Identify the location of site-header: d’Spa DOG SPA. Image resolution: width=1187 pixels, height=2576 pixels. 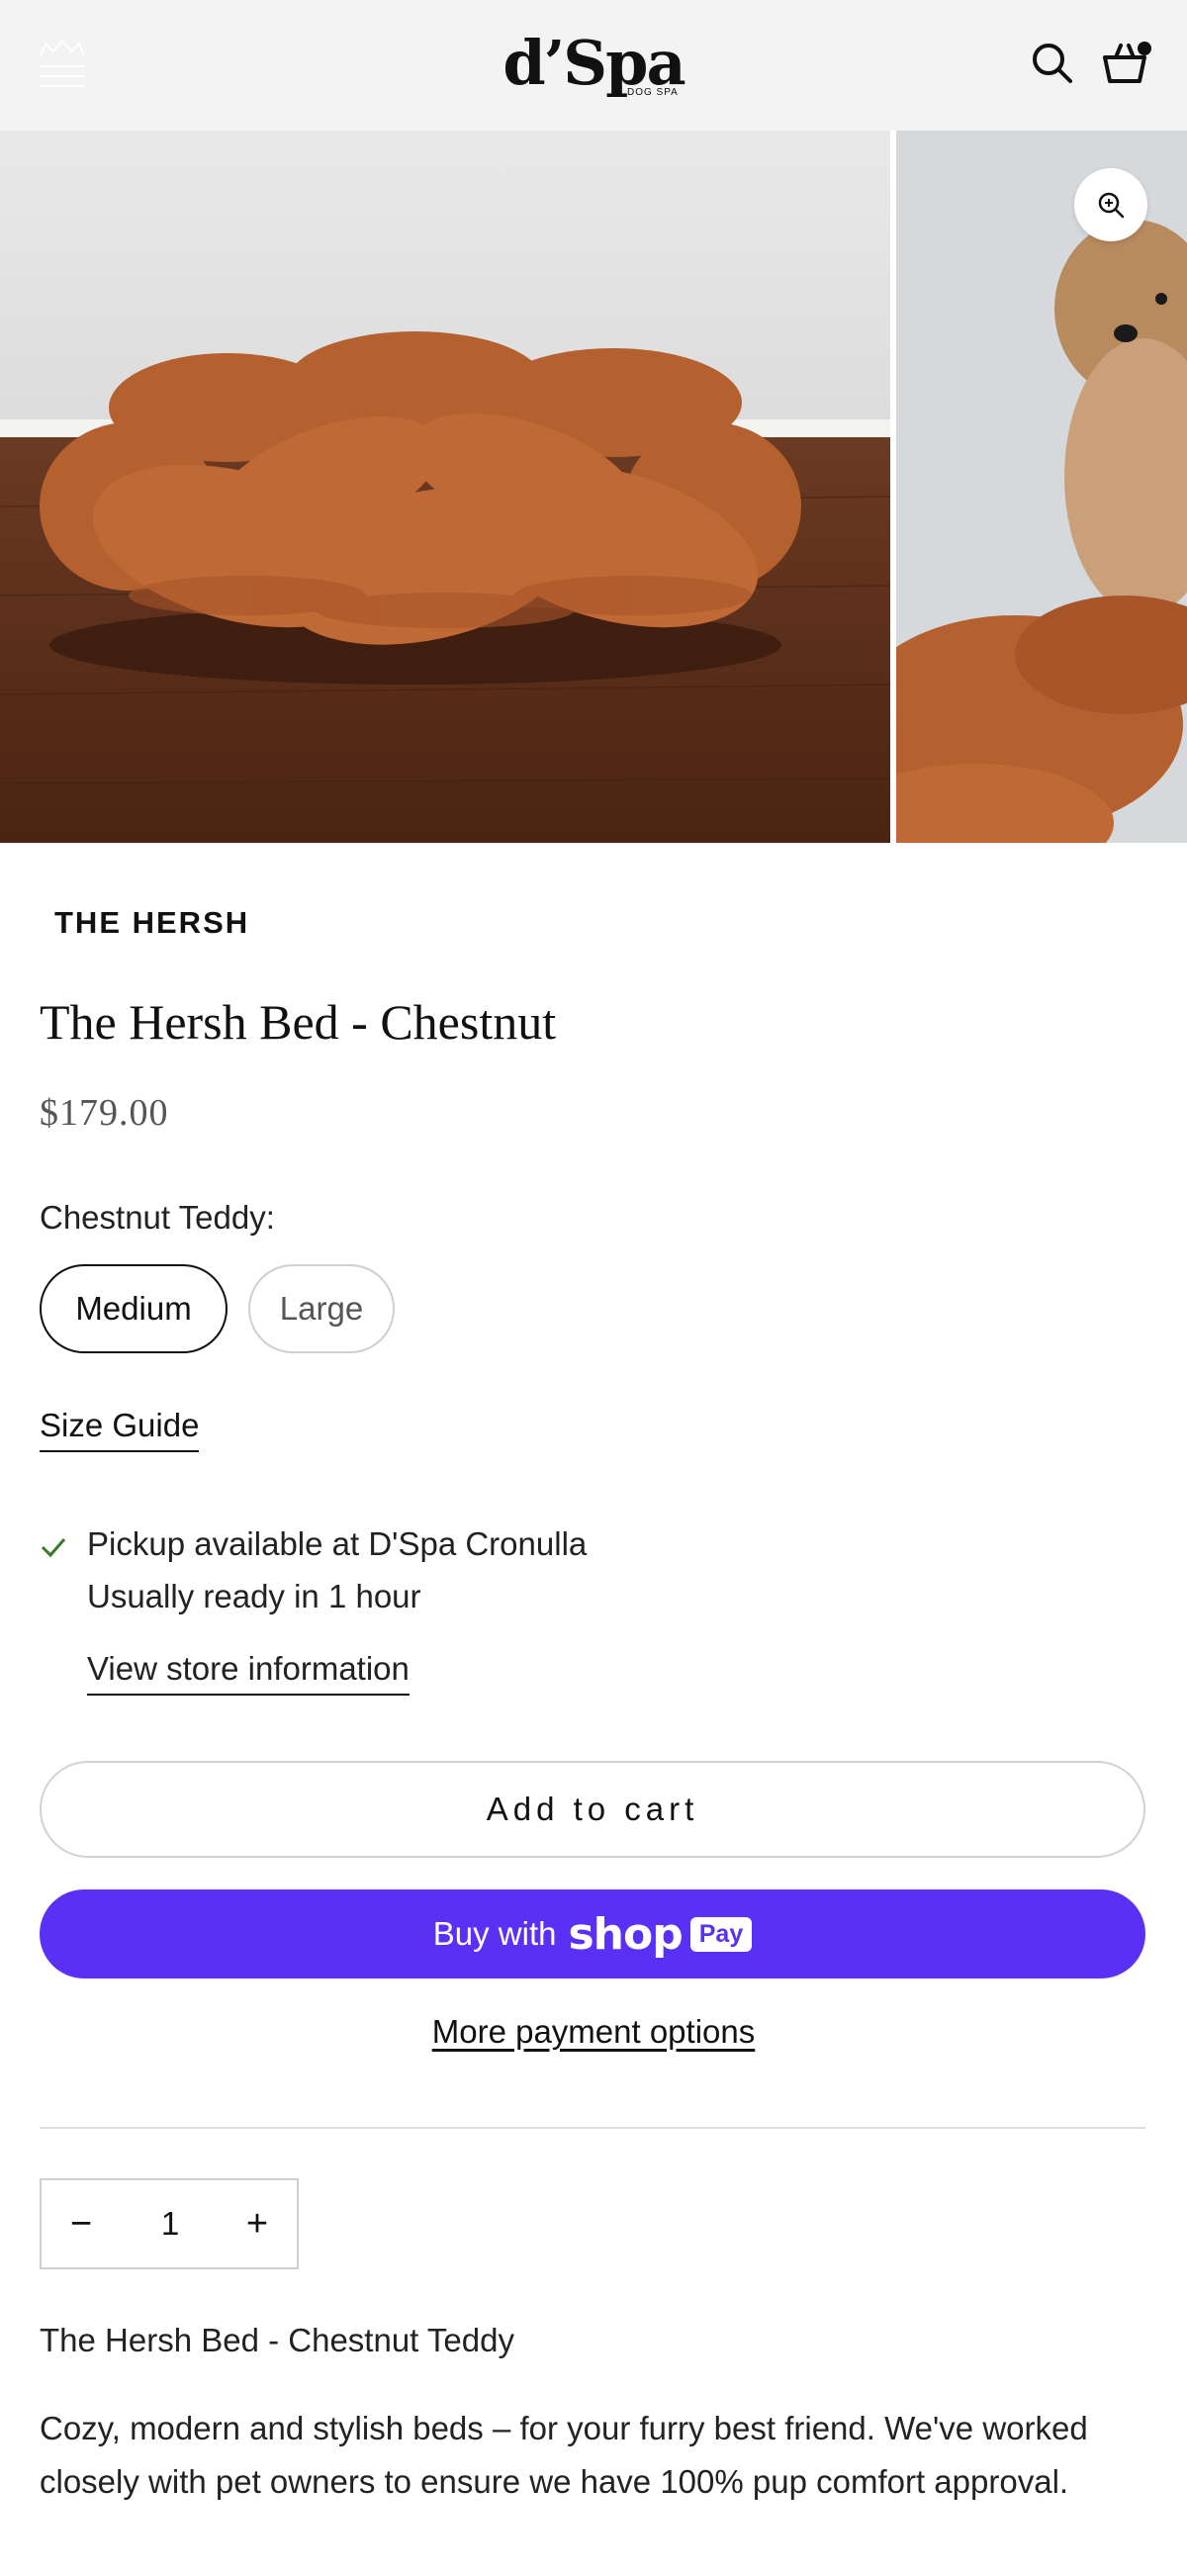
(593, 66).